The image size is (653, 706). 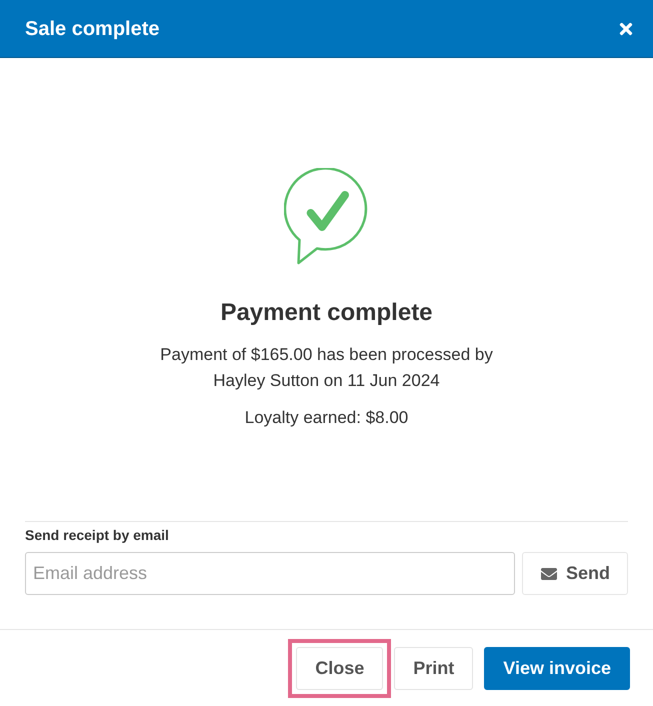 What do you see at coordinates (326, 368) in the screenshot?
I see `payment-message: Payment of $165.00 has been processed by Hayley Sutton on 11 Jun 2024` at bounding box center [326, 368].